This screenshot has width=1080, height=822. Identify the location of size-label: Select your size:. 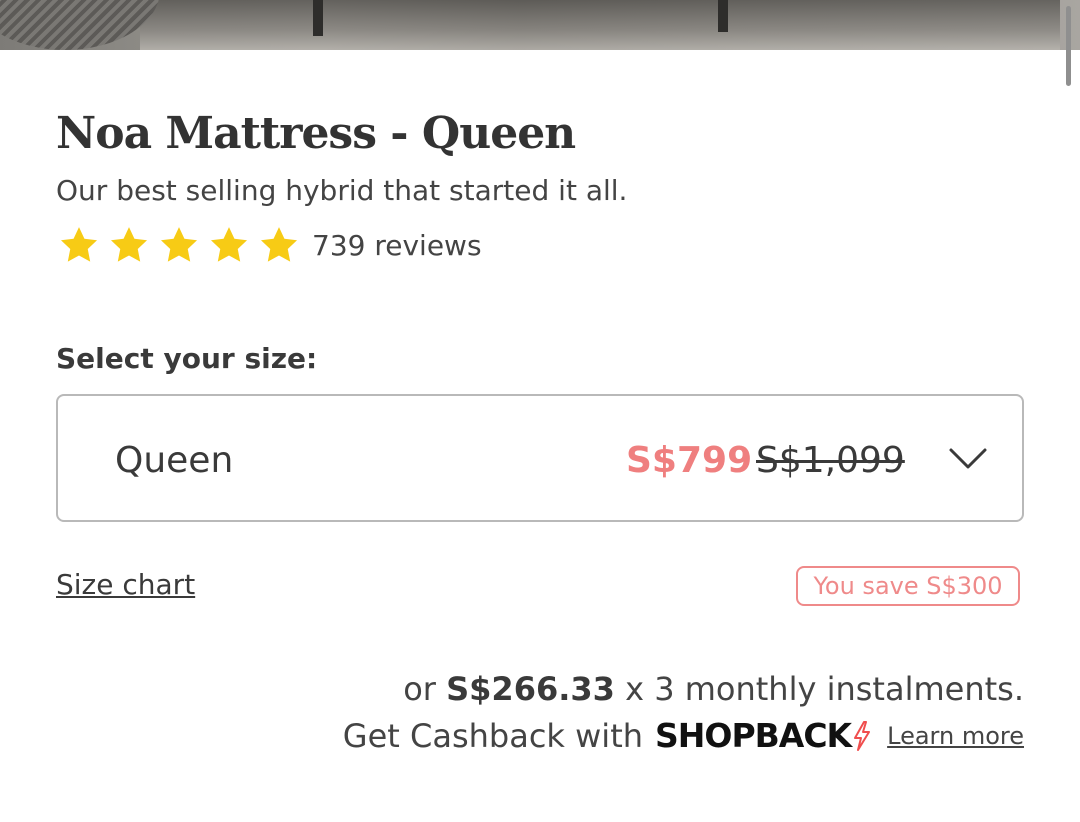
(187, 358).